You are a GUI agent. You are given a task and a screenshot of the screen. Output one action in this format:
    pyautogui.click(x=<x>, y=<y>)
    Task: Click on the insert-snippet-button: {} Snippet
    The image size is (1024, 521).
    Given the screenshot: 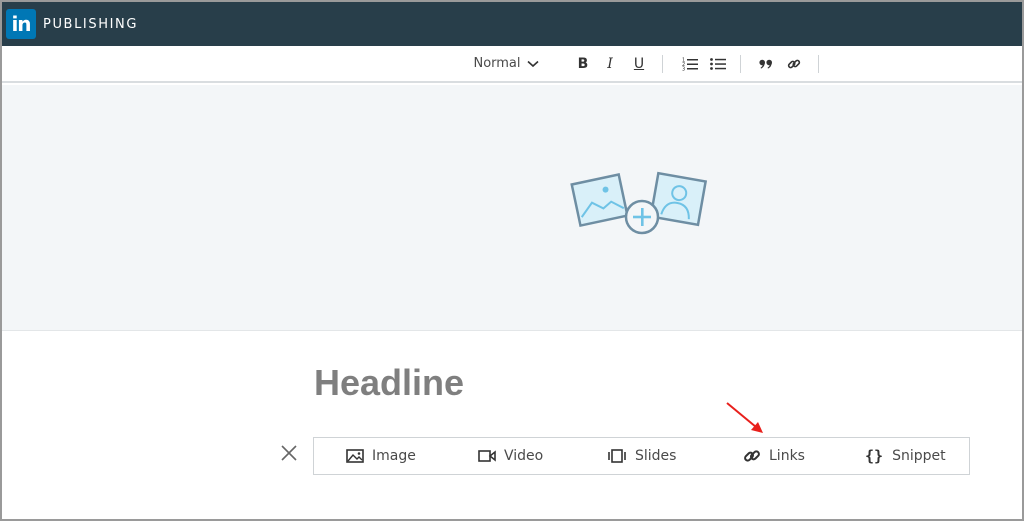 What is the action you would take?
    pyautogui.click(x=905, y=456)
    